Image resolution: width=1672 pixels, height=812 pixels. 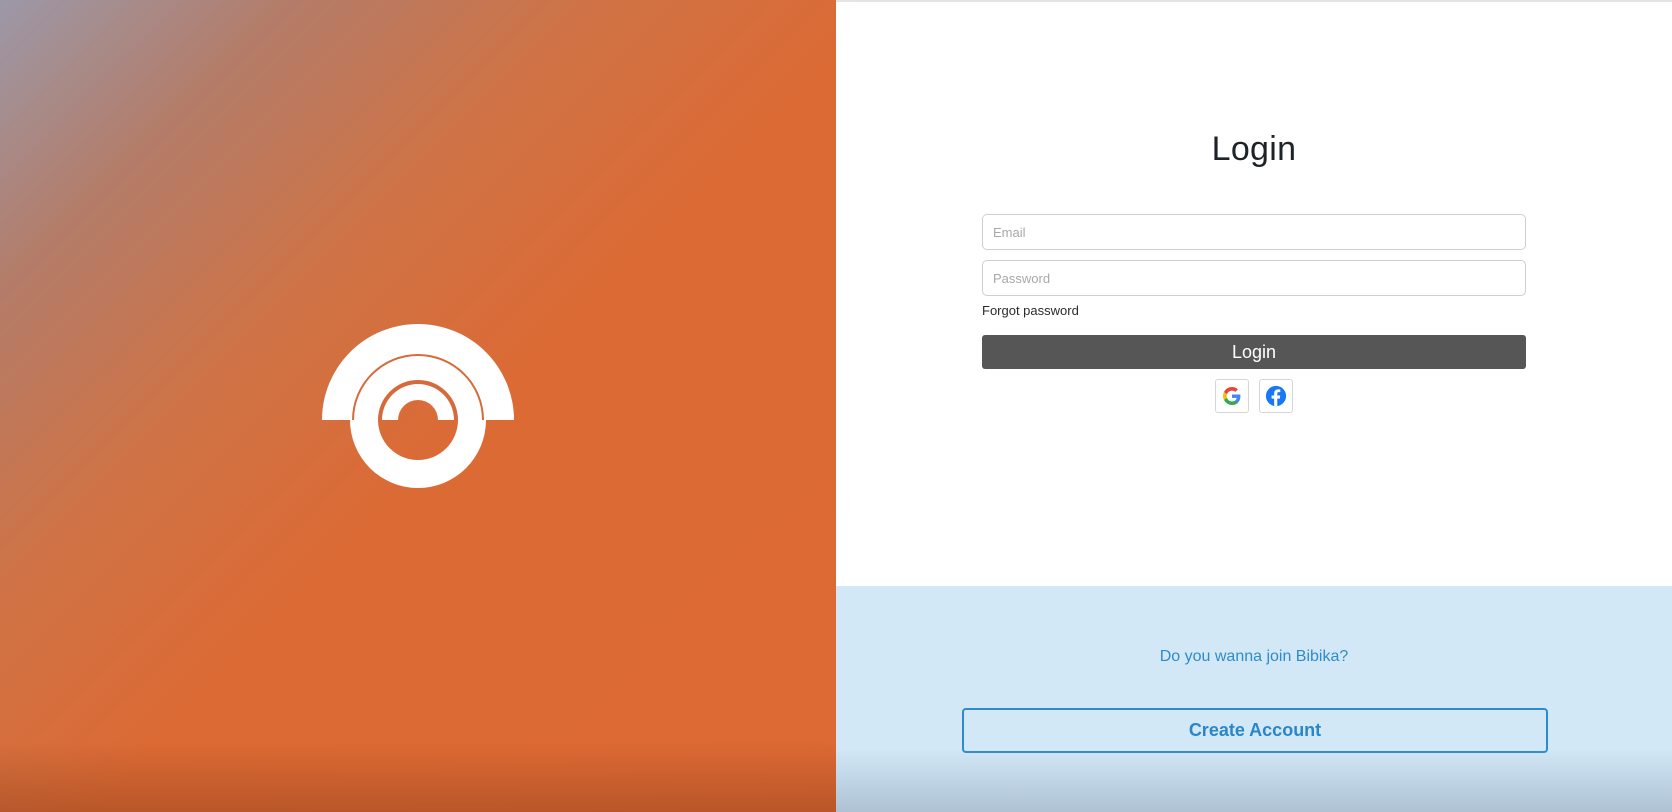 I want to click on password-field, so click(x=1254, y=278).